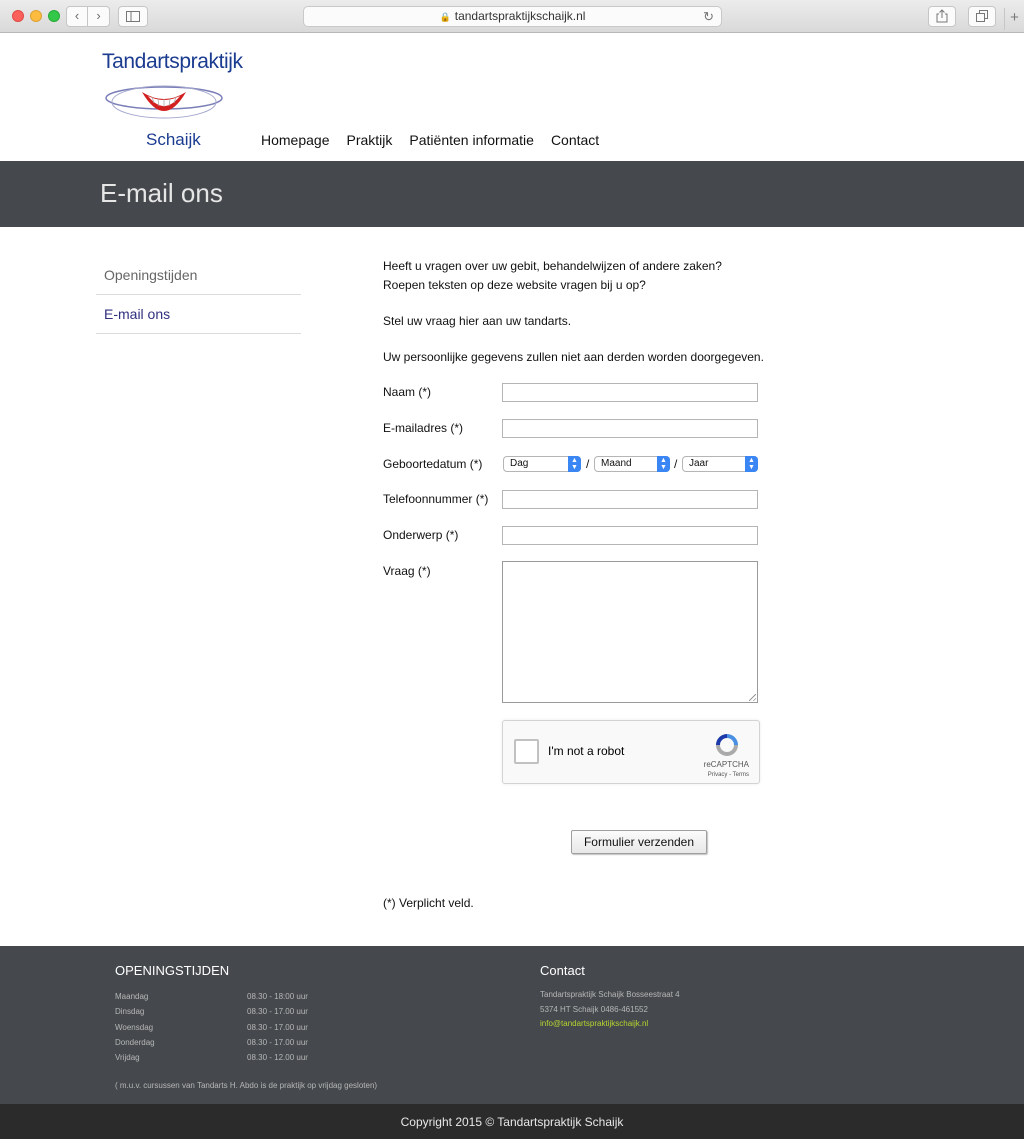  Describe the element at coordinates (630, 392) in the screenshot. I see `name-field` at that location.